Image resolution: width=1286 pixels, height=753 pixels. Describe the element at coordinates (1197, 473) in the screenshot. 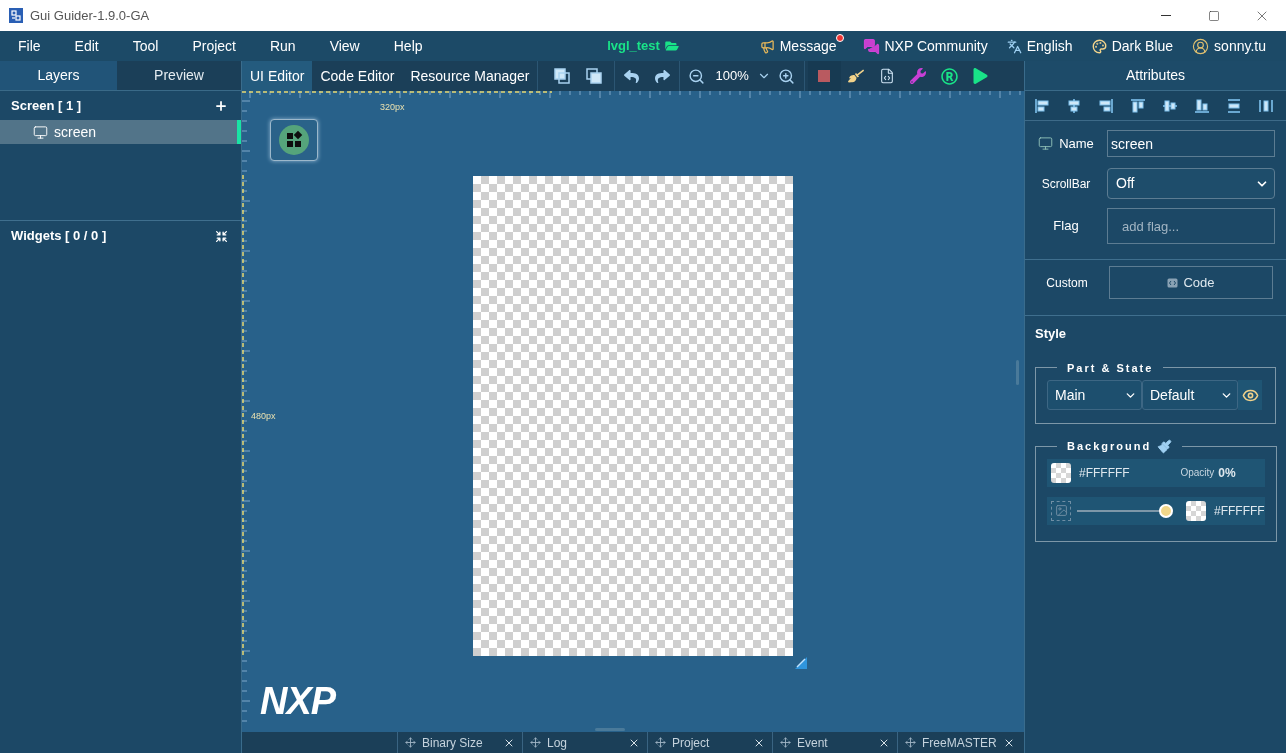

I see `opacity-label: Opacity` at that location.